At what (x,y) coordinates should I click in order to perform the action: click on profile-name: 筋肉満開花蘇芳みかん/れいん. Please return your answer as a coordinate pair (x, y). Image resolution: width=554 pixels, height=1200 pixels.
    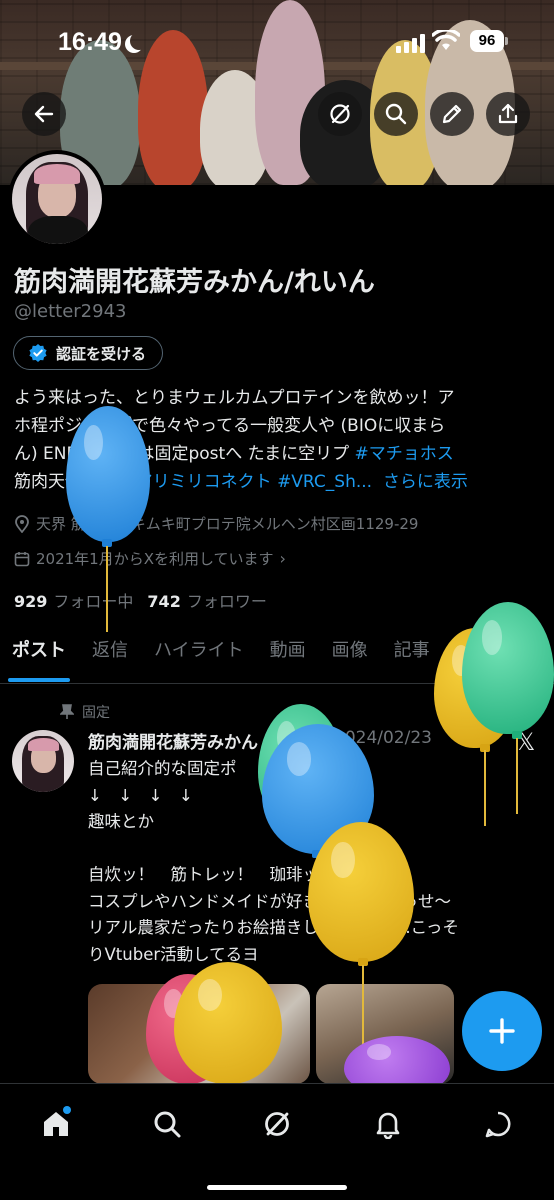
    Looking at the image, I should click on (194, 282).